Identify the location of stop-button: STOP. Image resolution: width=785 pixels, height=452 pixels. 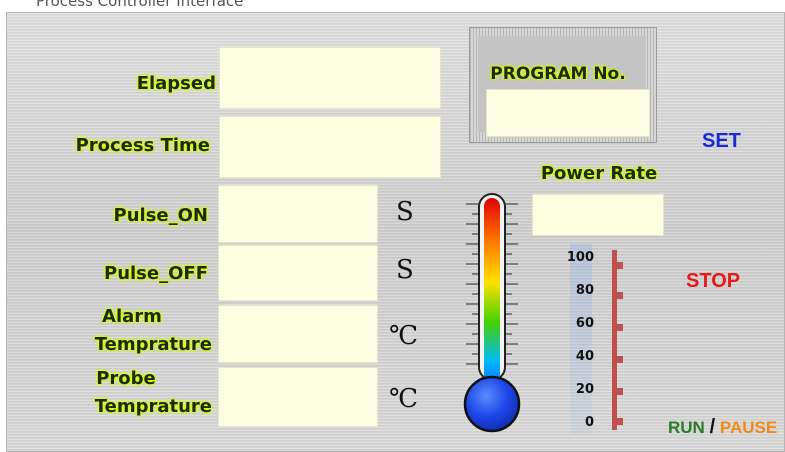
(713, 281).